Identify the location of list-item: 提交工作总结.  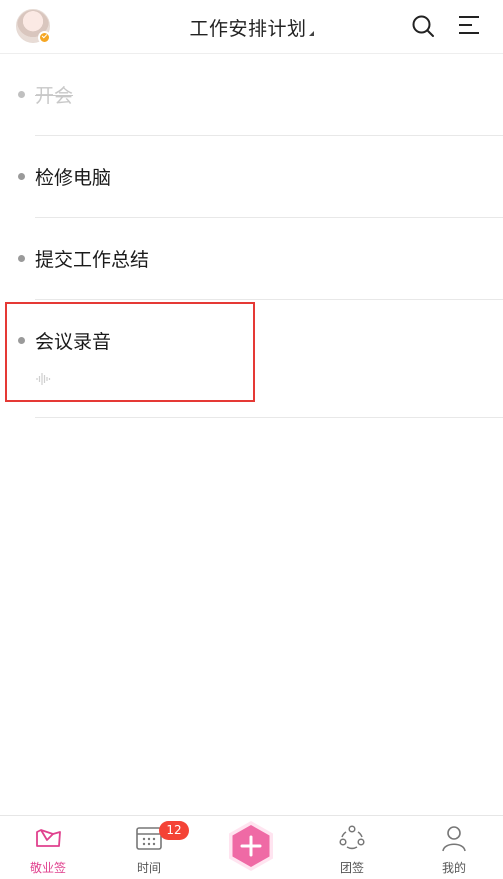
(251, 259).